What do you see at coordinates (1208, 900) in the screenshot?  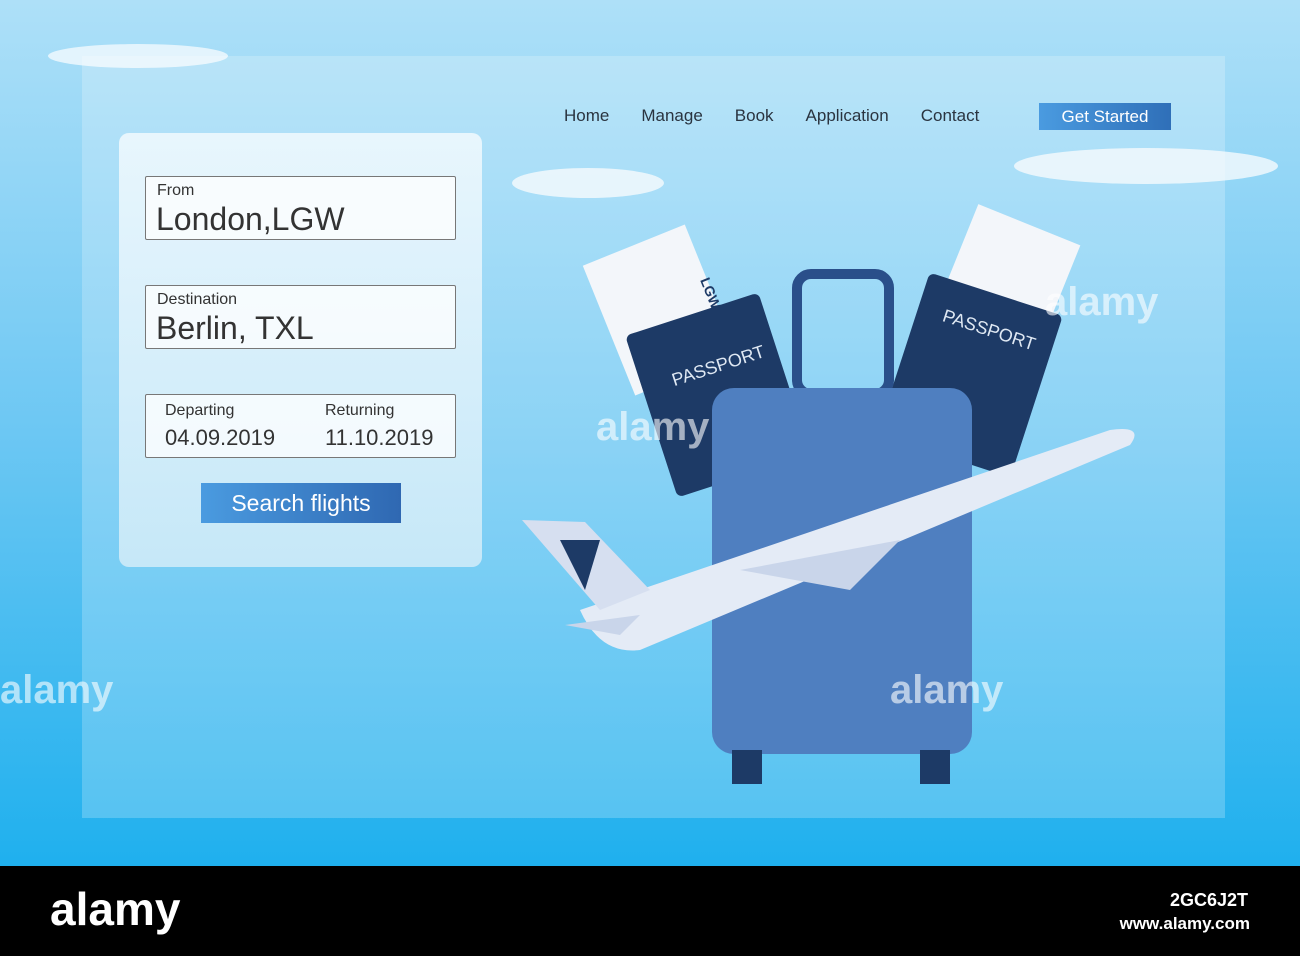 I see `image-id: 2GC6J2T` at bounding box center [1208, 900].